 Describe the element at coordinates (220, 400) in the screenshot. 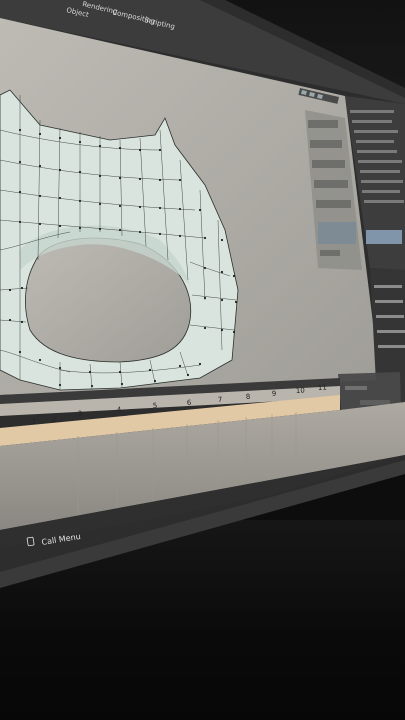

I see `frame-7: 7` at that location.